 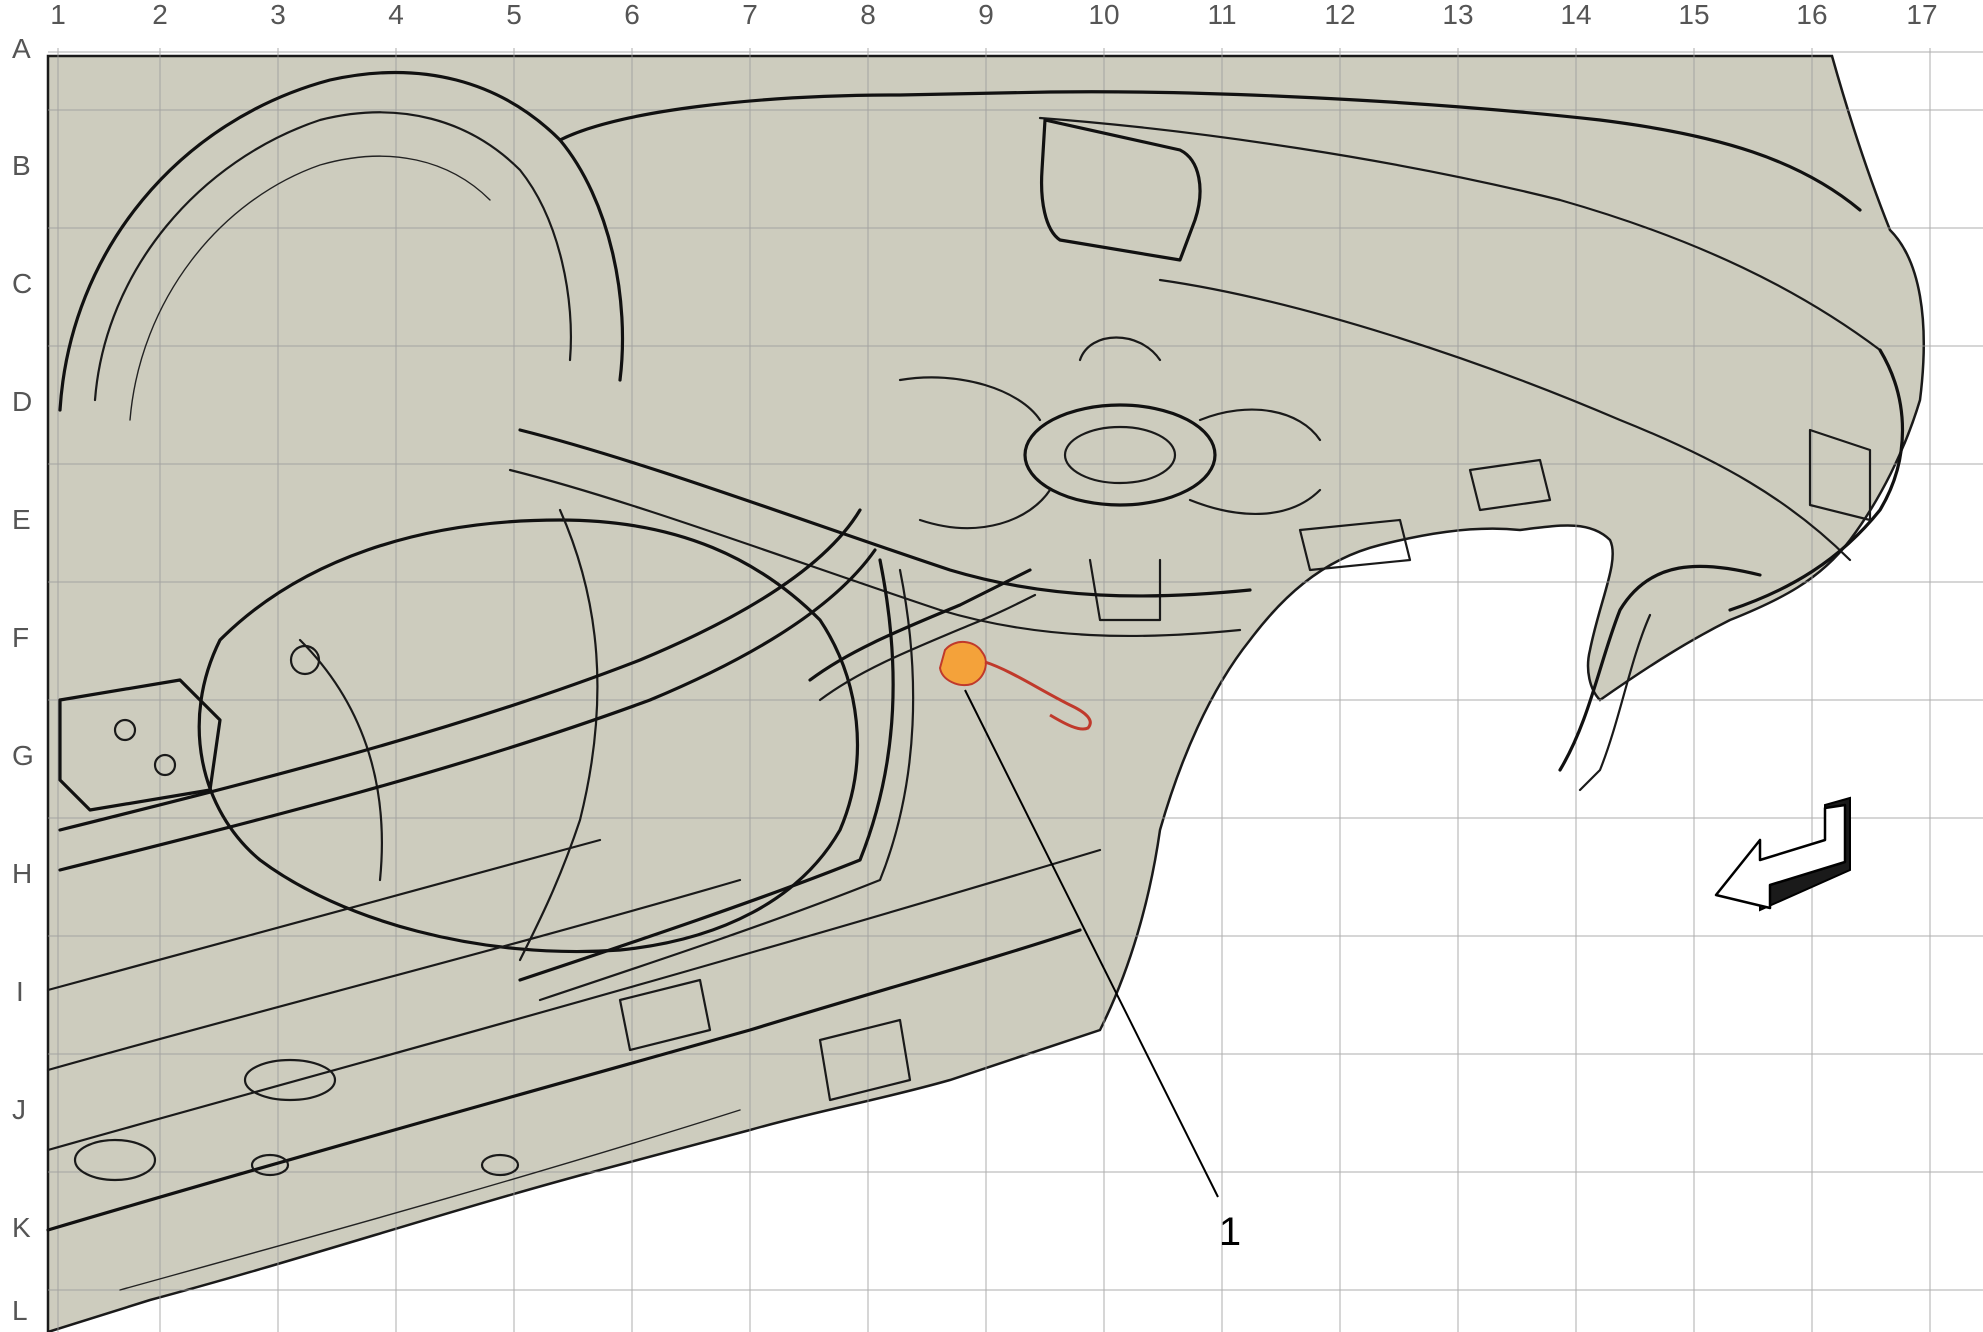 I want to click on column-label: 9, so click(x=986, y=15).